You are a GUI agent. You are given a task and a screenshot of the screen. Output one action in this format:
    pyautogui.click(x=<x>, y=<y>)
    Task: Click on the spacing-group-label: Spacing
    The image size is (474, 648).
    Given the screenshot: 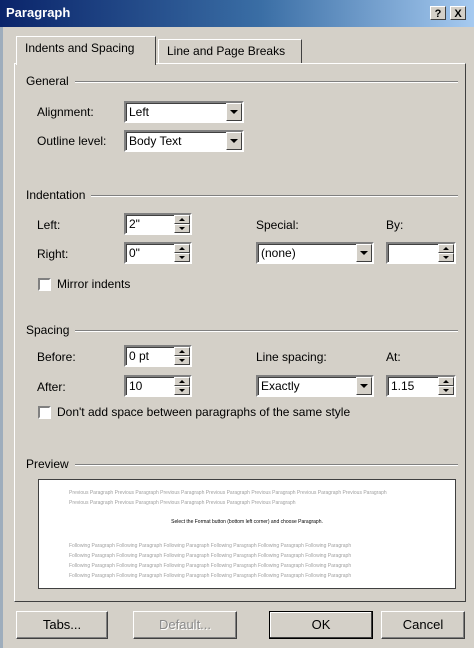 What is the action you would take?
    pyautogui.click(x=51, y=330)
    